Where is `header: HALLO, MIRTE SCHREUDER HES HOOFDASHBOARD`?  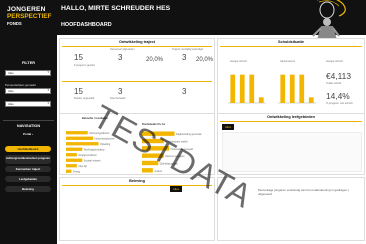 header: HALLO, MIRTE SCHREUDER HES HOOFDASHBOARD is located at coordinates (211, 20).